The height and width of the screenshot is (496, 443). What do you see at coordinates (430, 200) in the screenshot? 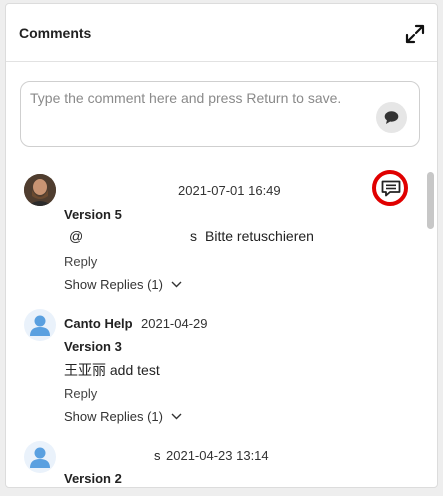
I see `scrollbar-thumb` at bounding box center [430, 200].